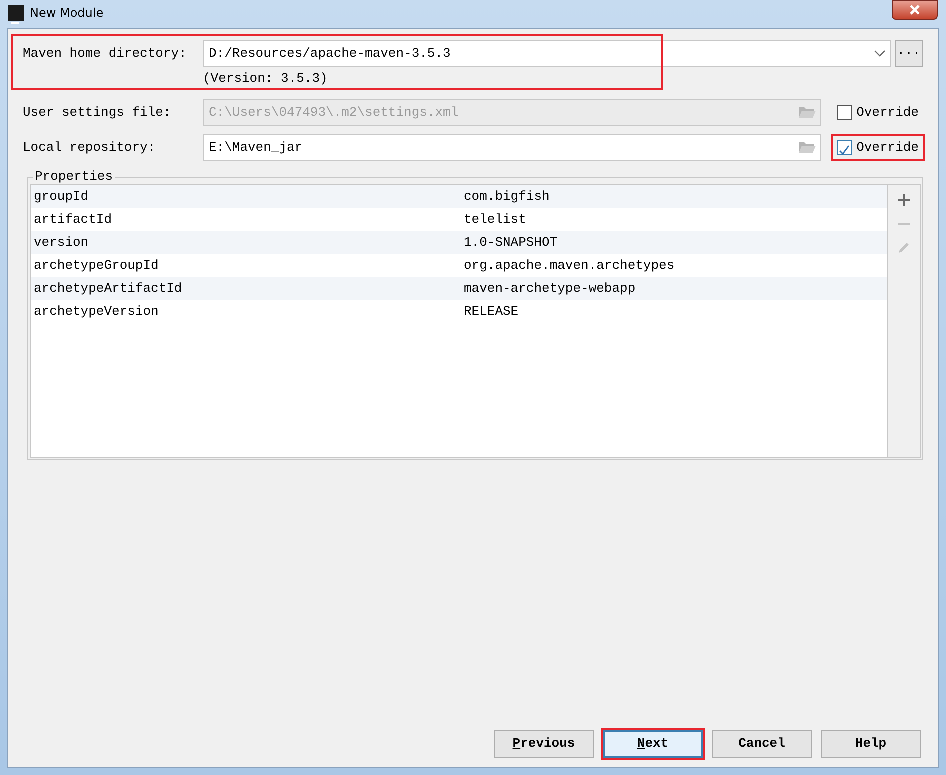 The image size is (946, 775). Describe the element at coordinates (762, 744) in the screenshot. I see `dialog-button: Cancel` at that location.